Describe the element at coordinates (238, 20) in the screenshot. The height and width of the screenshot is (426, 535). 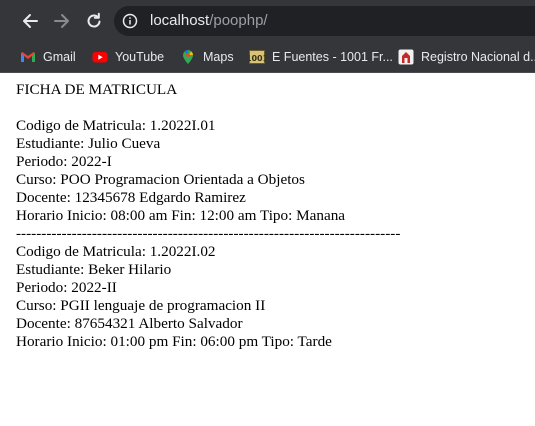
I see `url-path: /poophp/` at that location.